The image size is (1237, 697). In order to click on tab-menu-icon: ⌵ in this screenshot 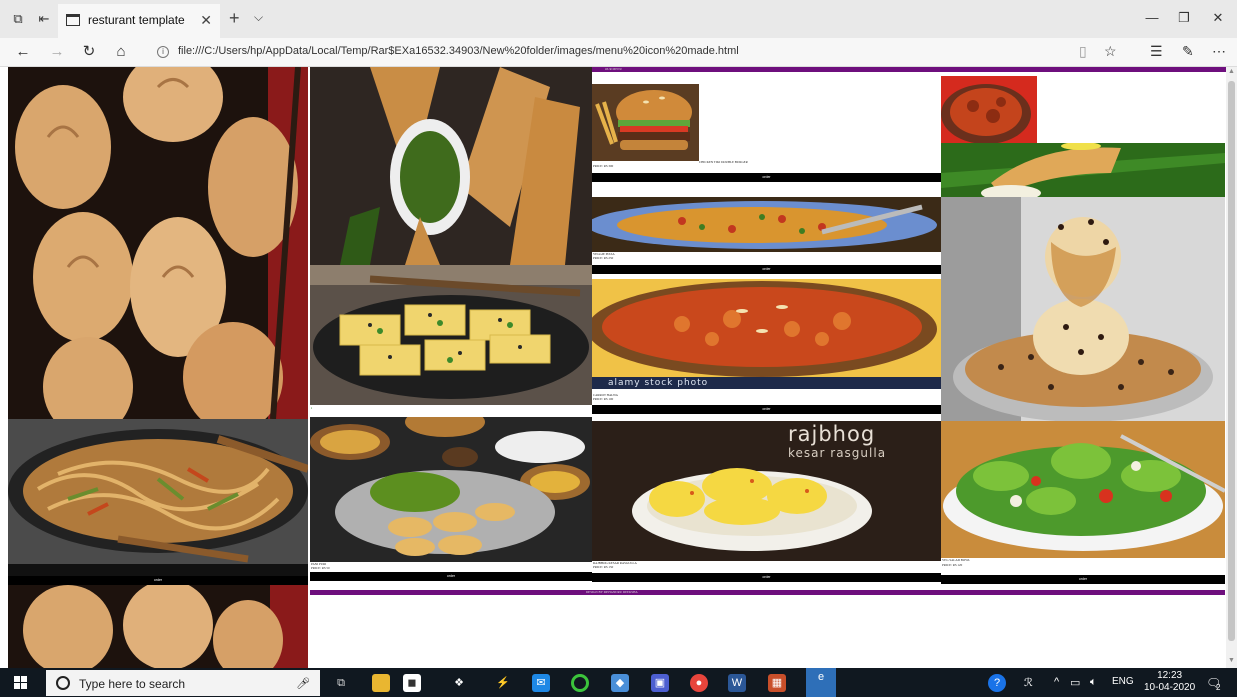, I will do `click(258, 17)`.